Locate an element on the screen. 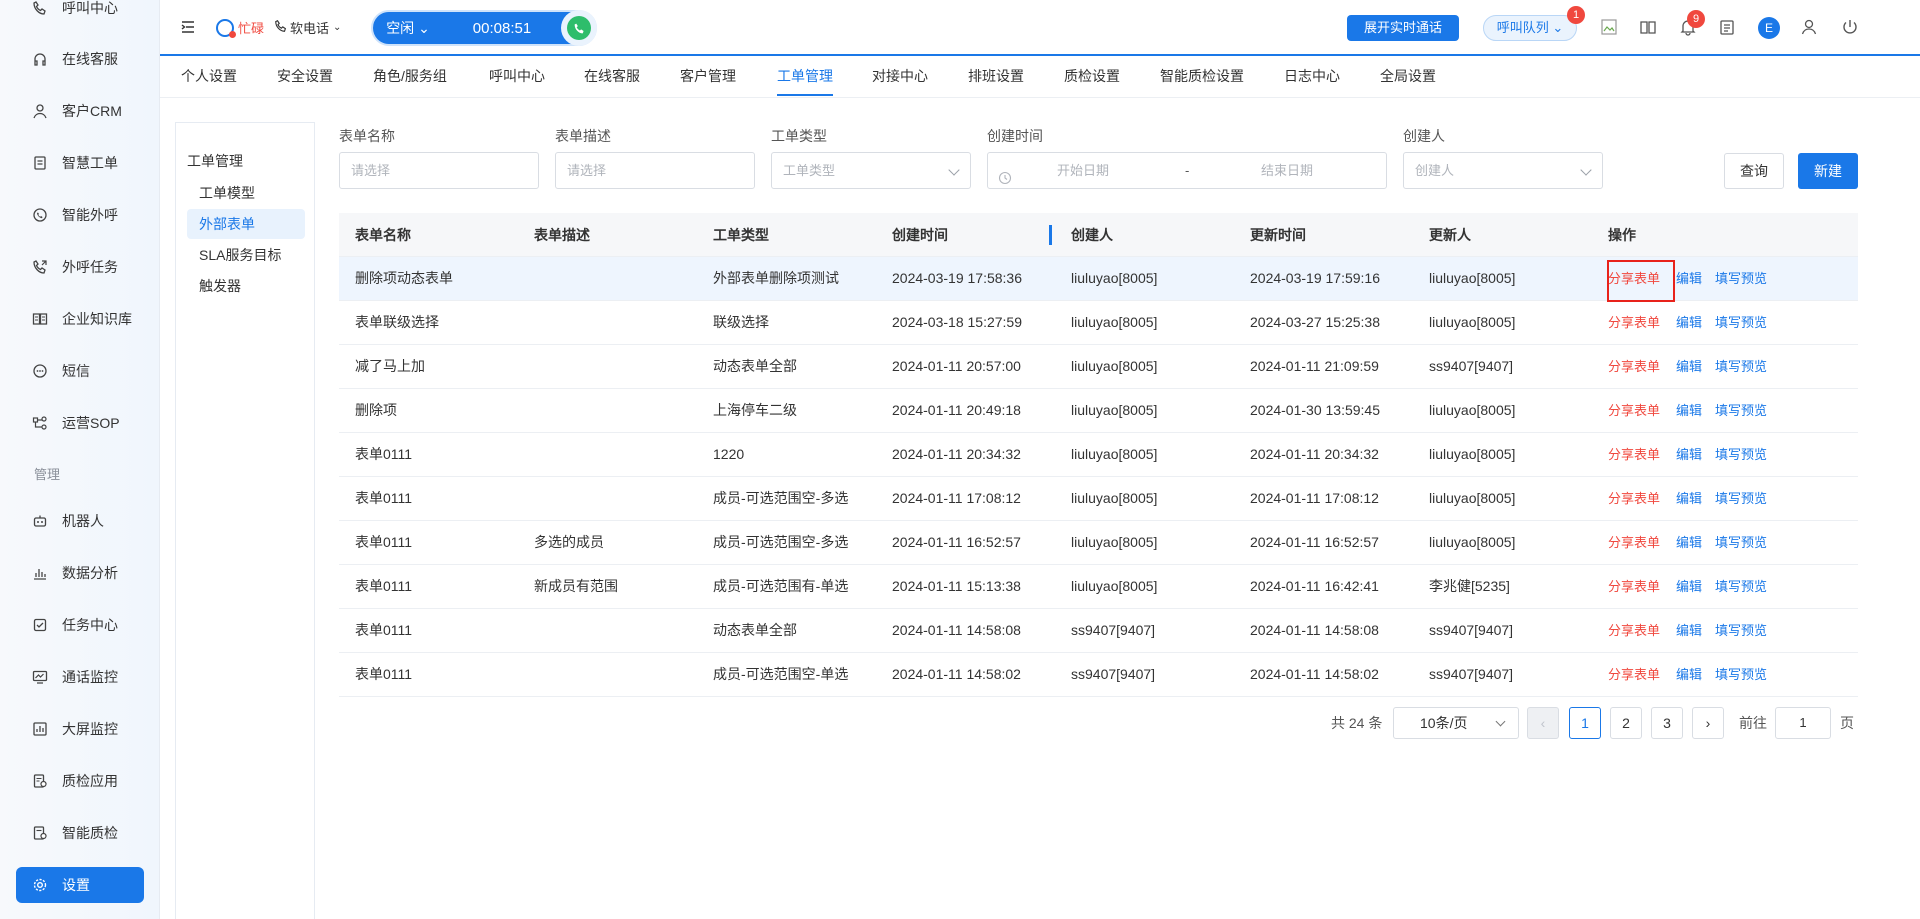 The height and width of the screenshot is (919, 1920). tab: 在线客服 is located at coordinates (612, 77).